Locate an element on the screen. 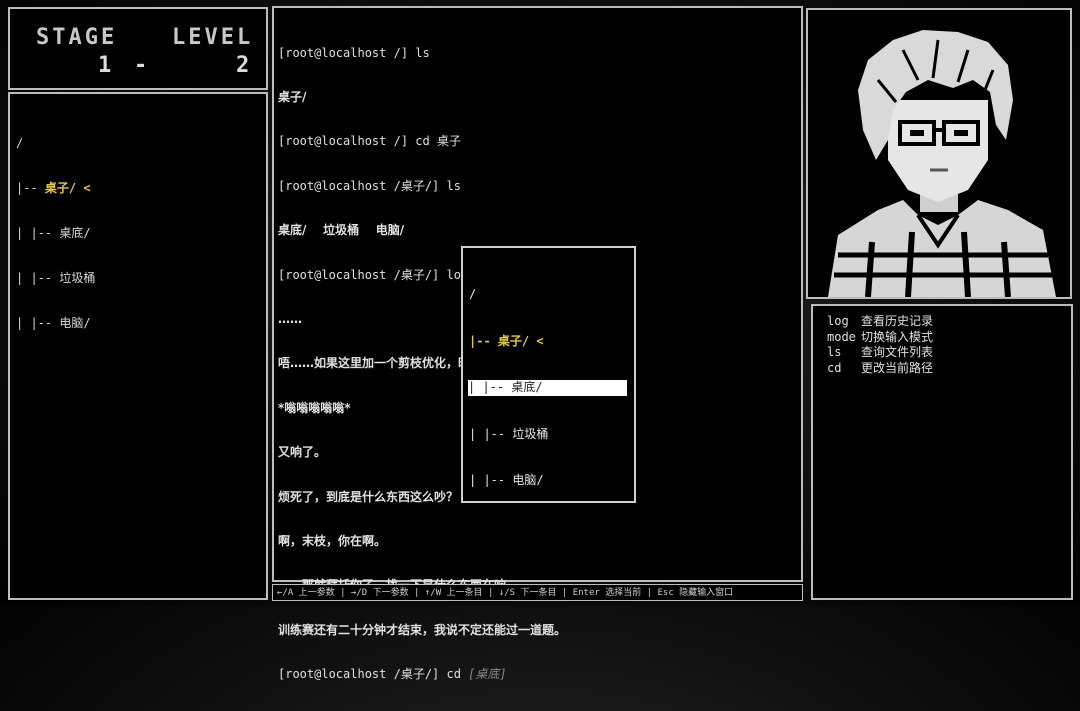  command-reference-panel: log 查看历史记录 mode 切换输入模式 ls 查询文件列表 cd 更改当前路径 is located at coordinates (942, 452).